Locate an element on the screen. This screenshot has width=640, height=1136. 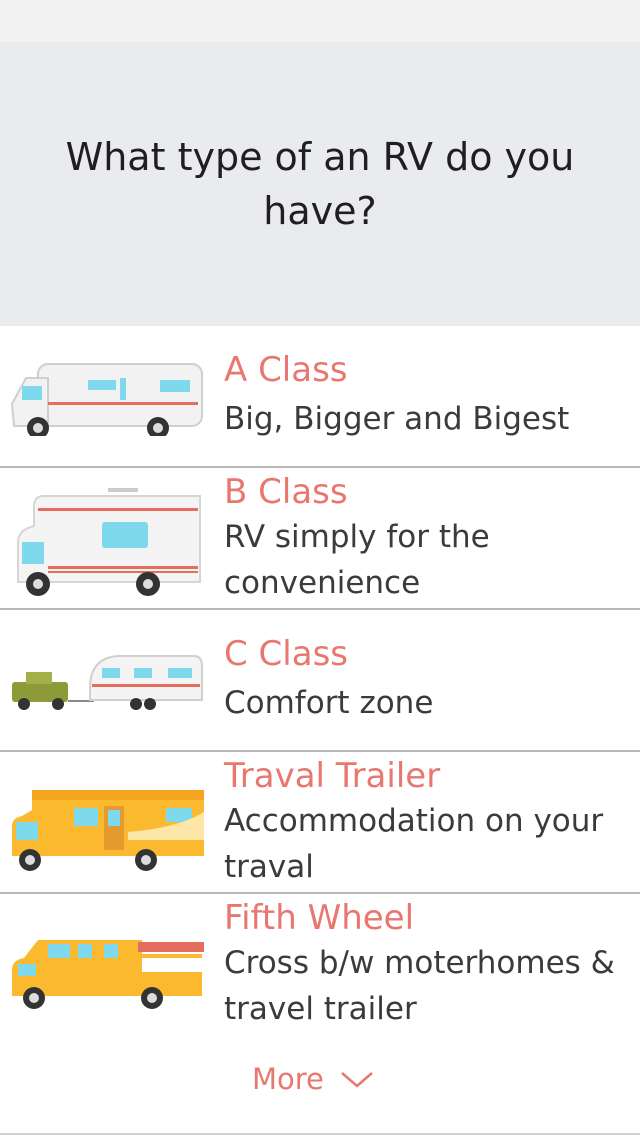
option-c-class: C Class Comfort zone is located at coordinates (320, 681).